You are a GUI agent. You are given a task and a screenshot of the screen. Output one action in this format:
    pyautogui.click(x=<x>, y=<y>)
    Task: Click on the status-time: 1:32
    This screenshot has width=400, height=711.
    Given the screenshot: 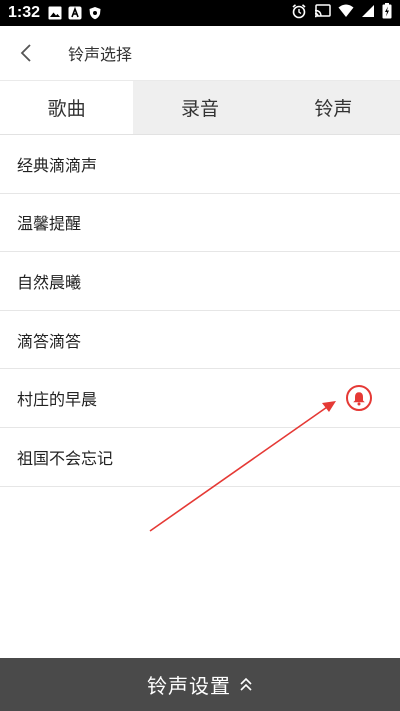 What is the action you would take?
    pyautogui.click(x=24, y=12)
    